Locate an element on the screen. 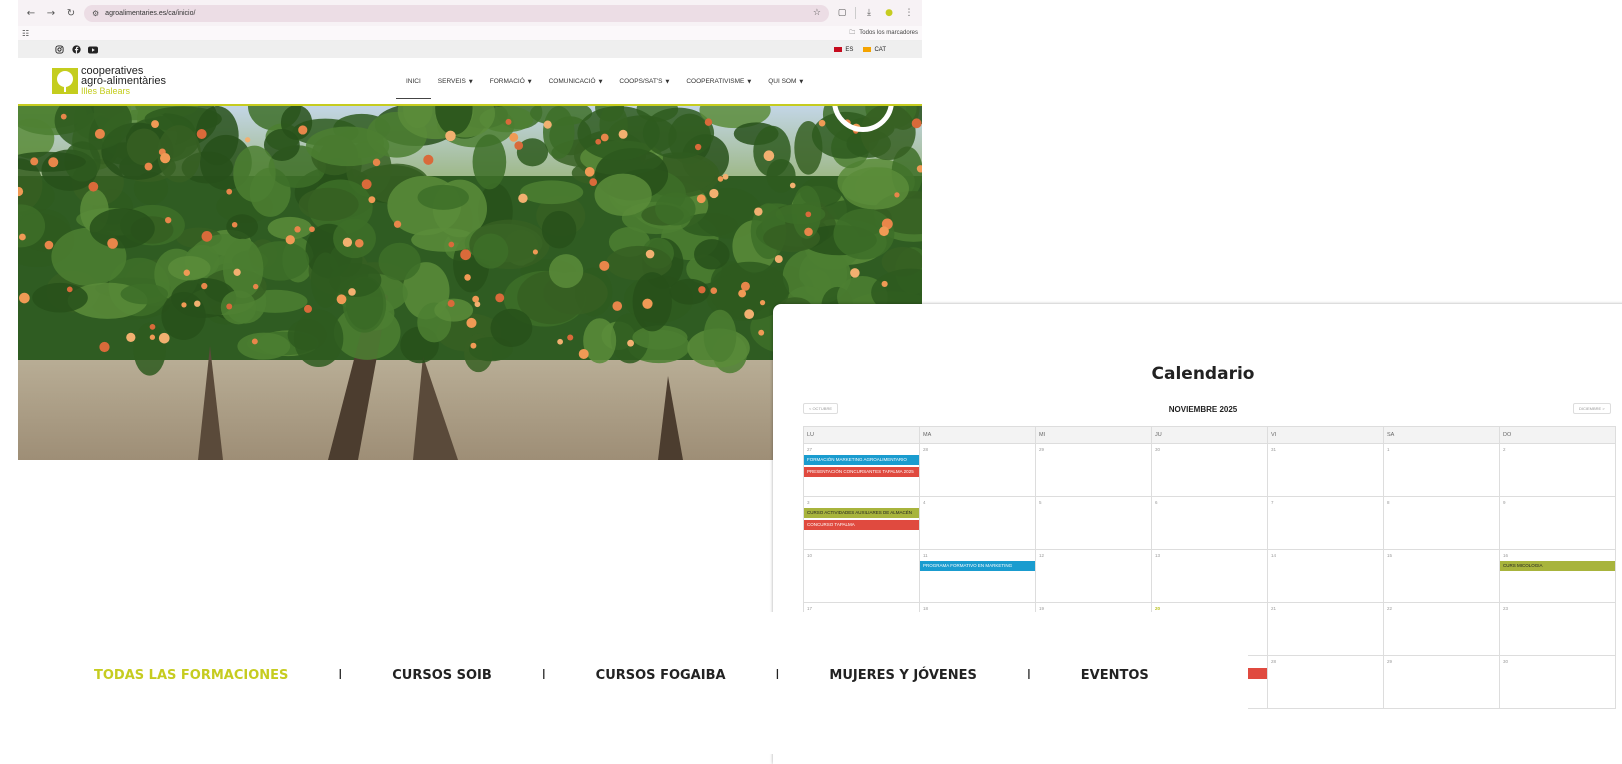 The image size is (1622, 764). calendar-day-cell: 22 is located at coordinates (1442, 629).